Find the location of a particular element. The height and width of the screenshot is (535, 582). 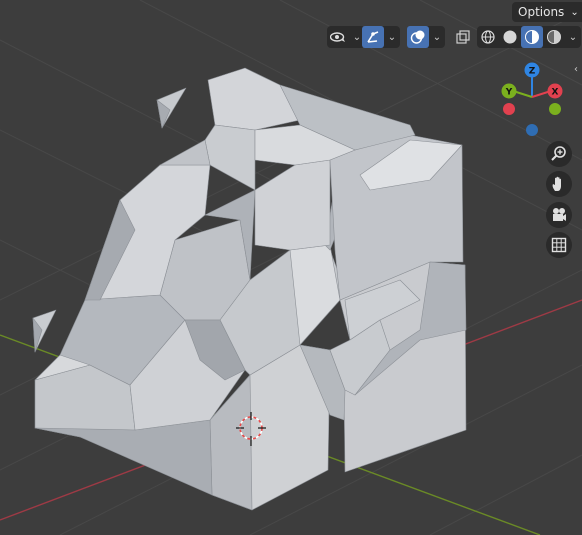

grid-icon is located at coordinates (559, 245).